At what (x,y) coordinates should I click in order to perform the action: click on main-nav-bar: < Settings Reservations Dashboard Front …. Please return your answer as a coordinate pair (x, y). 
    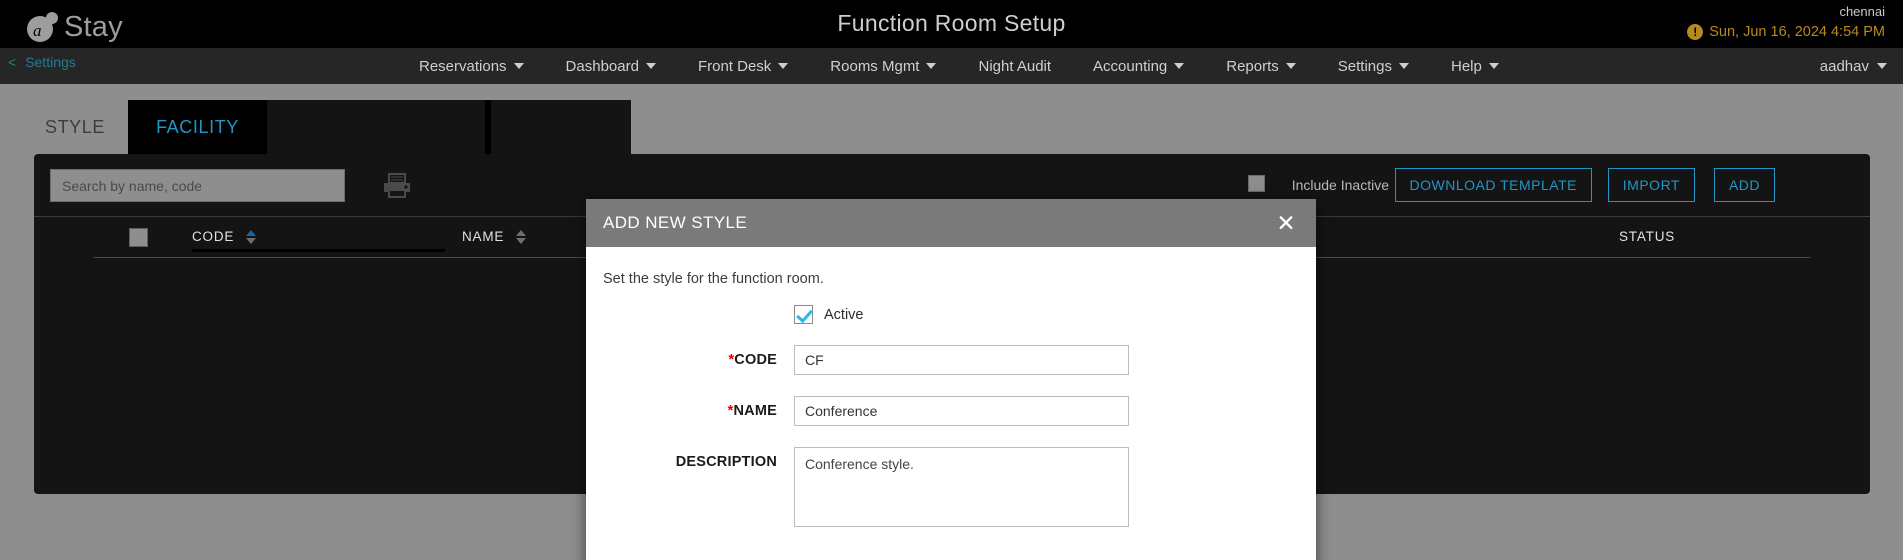
    Looking at the image, I should click on (951, 66).